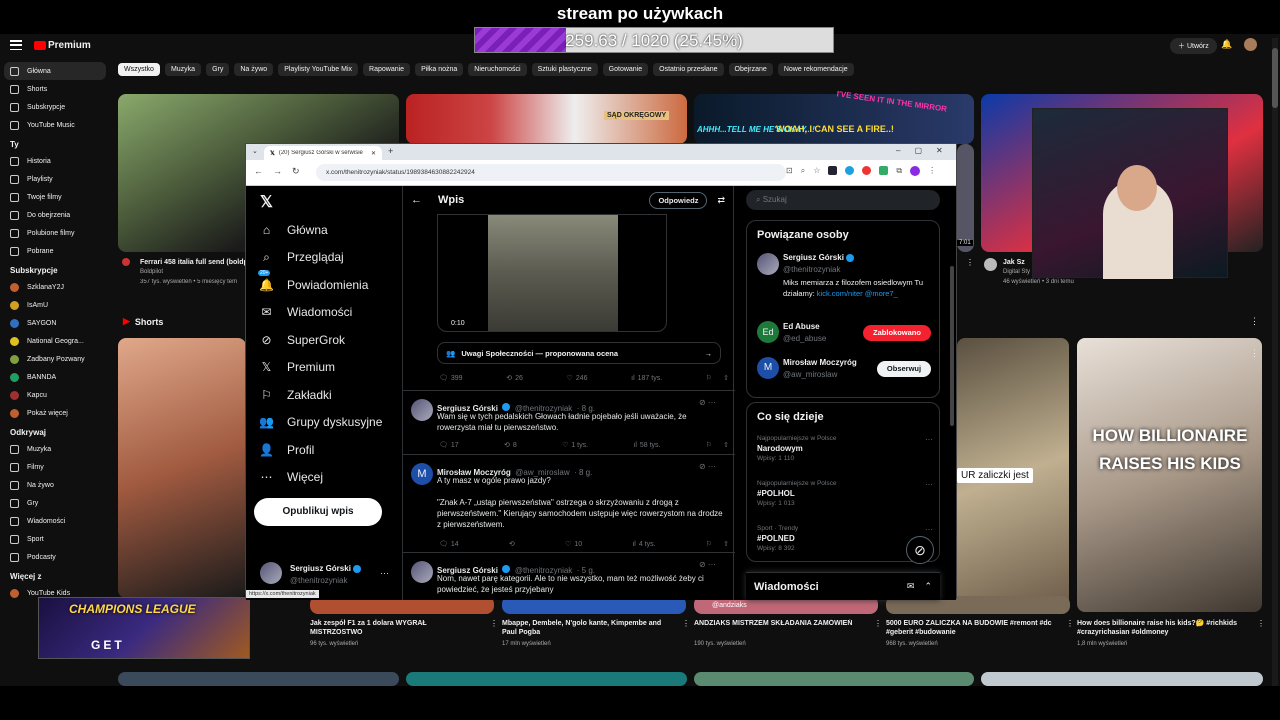 Image resolution: width=1280 pixels, height=720 pixels. Describe the element at coordinates (815, 69) in the screenshot. I see `chip-12: Nowe rekomendacje` at that location.